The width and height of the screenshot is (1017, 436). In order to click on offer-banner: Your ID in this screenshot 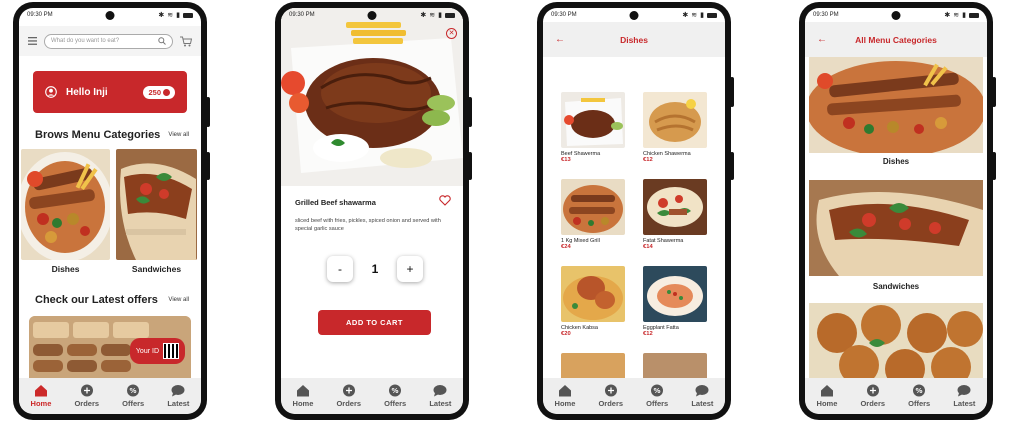, I will do `click(110, 347)`.